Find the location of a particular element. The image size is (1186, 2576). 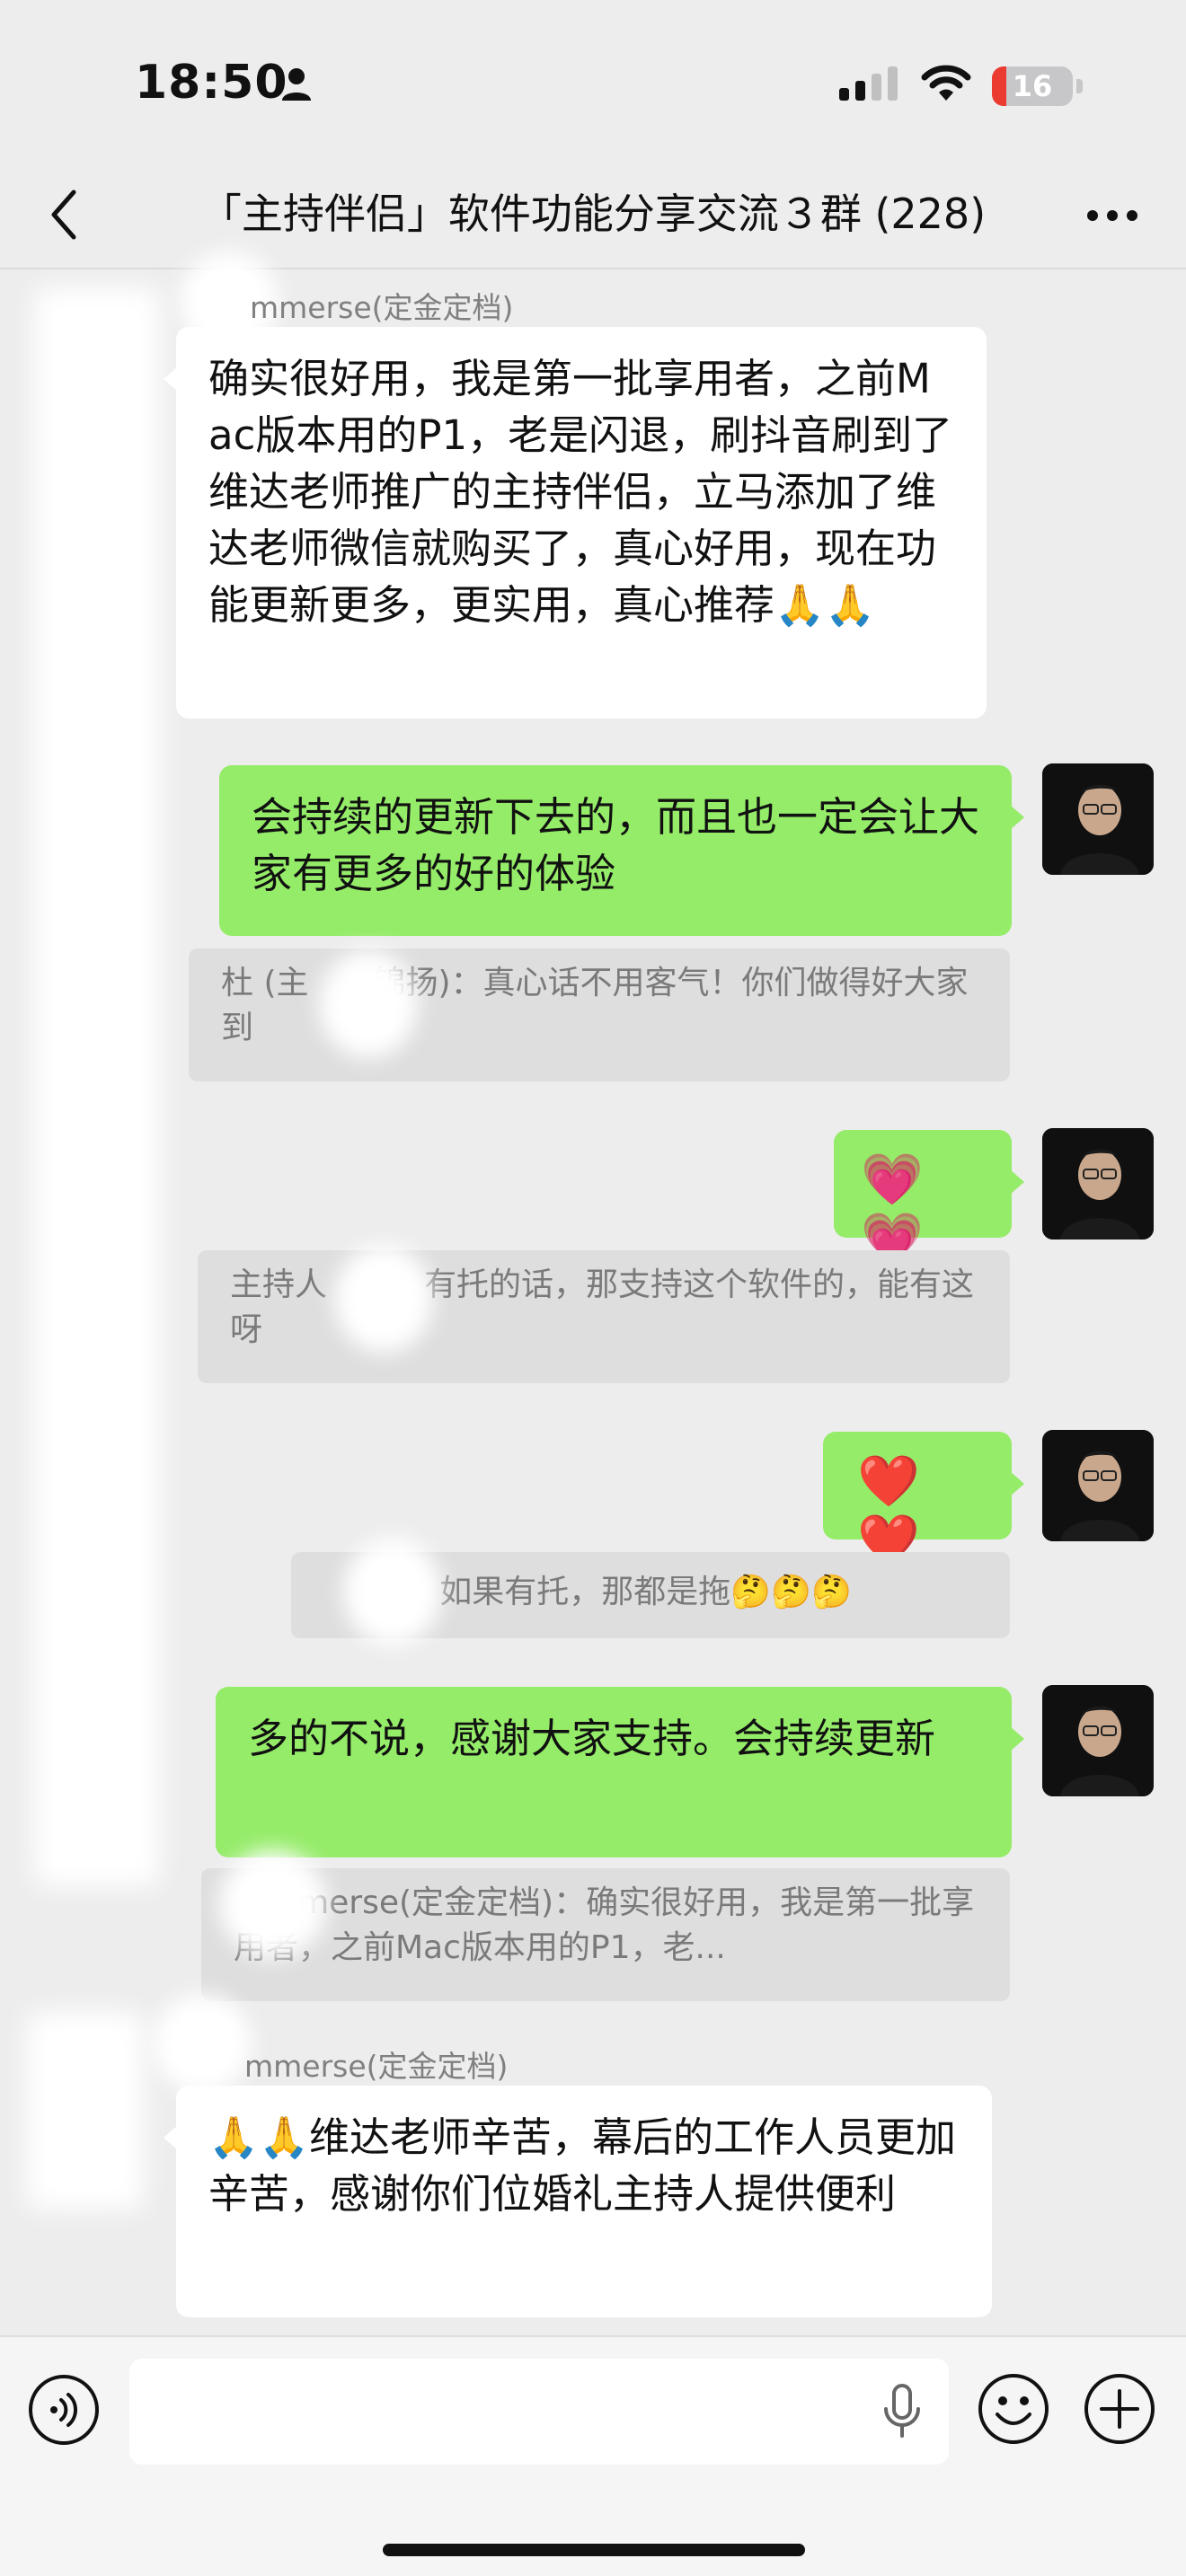

quoted-message: 杜 (主 锦扬)：真心话不用客气！你们做得好大家 到 is located at coordinates (599, 1014).